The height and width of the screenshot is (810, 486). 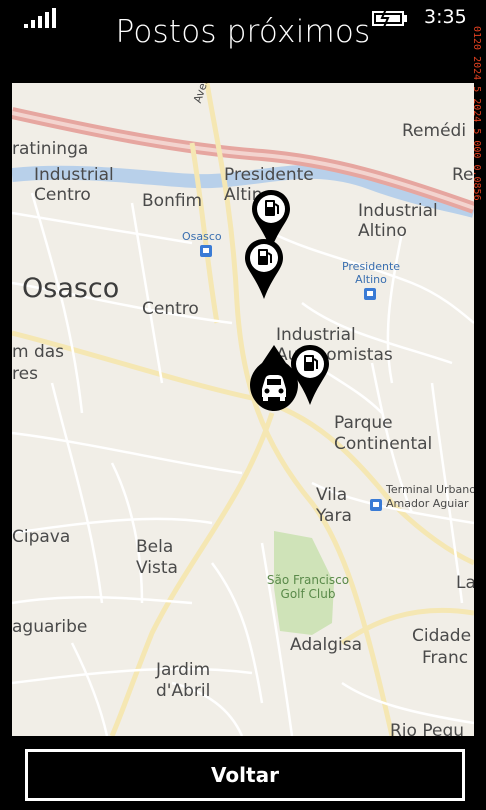 I want to click on transit-station-altino-icon, so click(x=370, y=294).